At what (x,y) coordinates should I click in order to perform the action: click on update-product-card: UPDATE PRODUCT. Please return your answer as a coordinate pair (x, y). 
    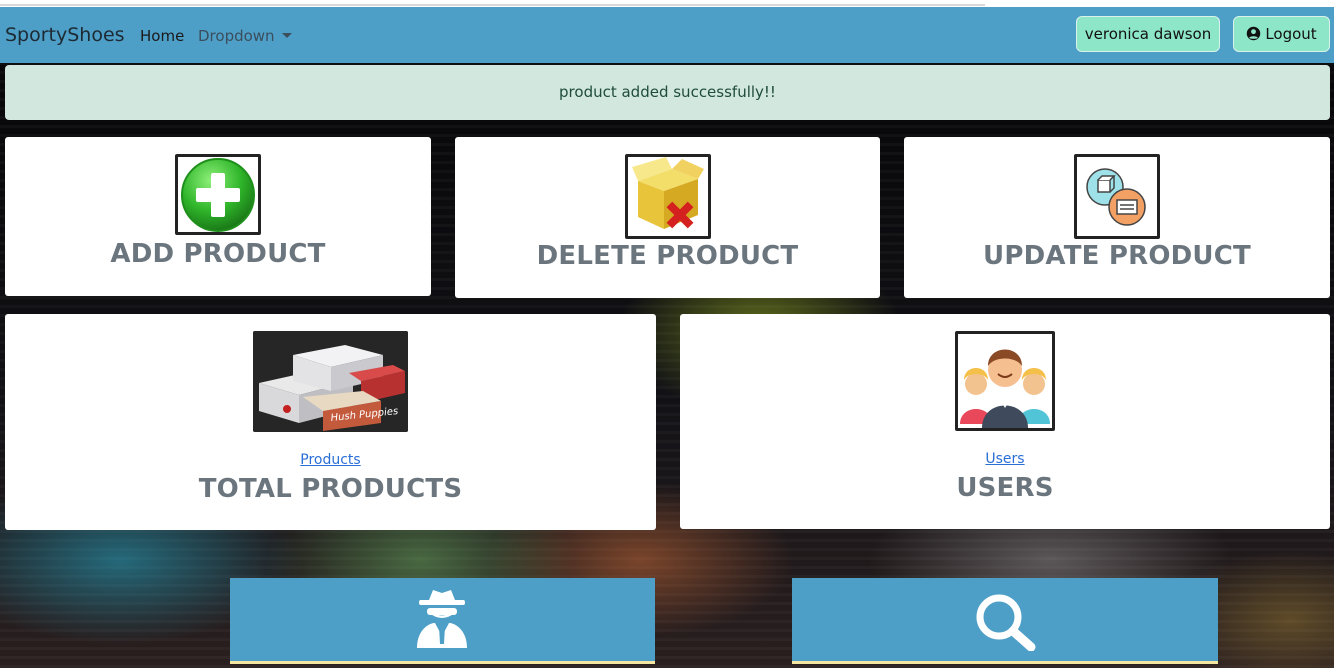
    Looking at the image, I should click on (1117, 217).